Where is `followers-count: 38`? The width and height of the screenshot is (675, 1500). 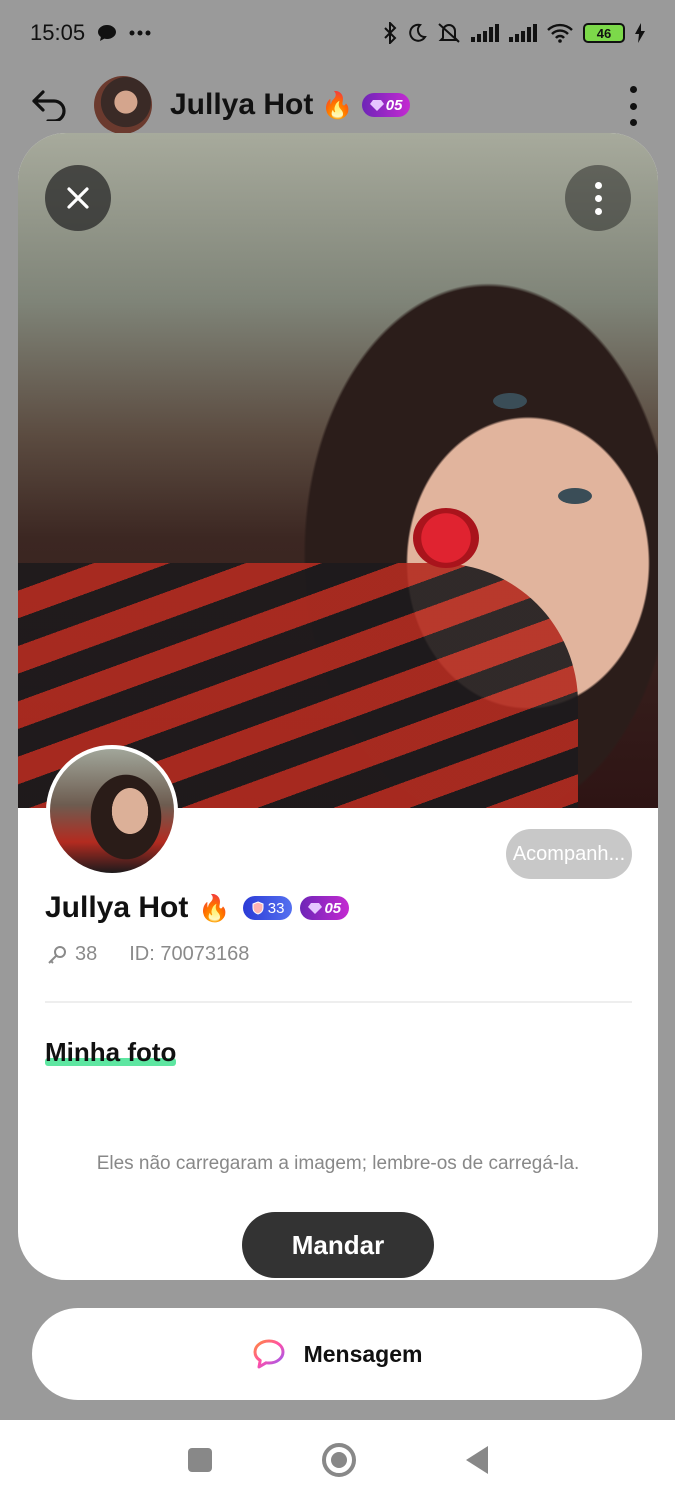 followers-count: 38 is located at coordinates (86, 954).